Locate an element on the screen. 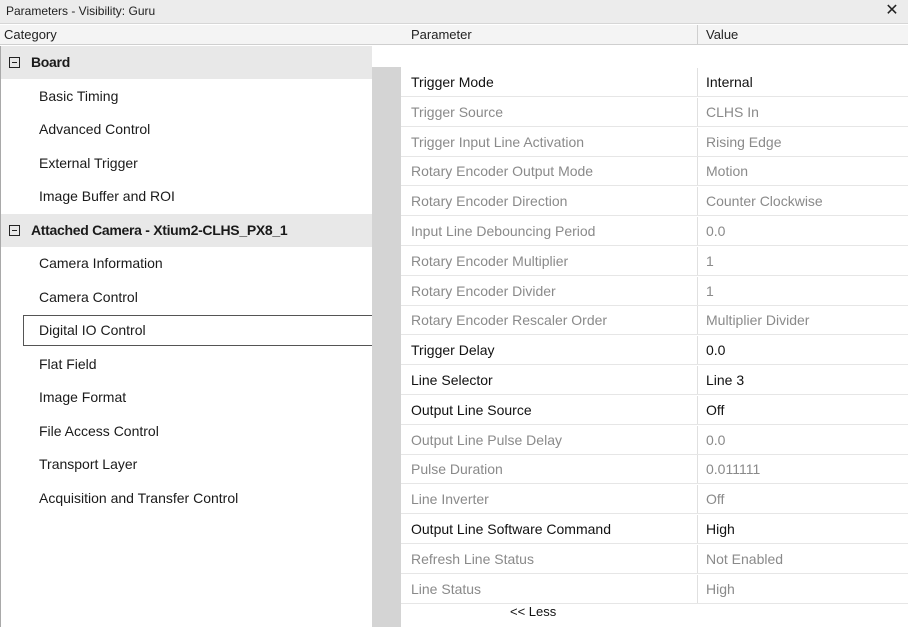 Image resolution: width=908 pixels, height=627 pixels. parameter-value: Internal is located at coordinates (802, 82).